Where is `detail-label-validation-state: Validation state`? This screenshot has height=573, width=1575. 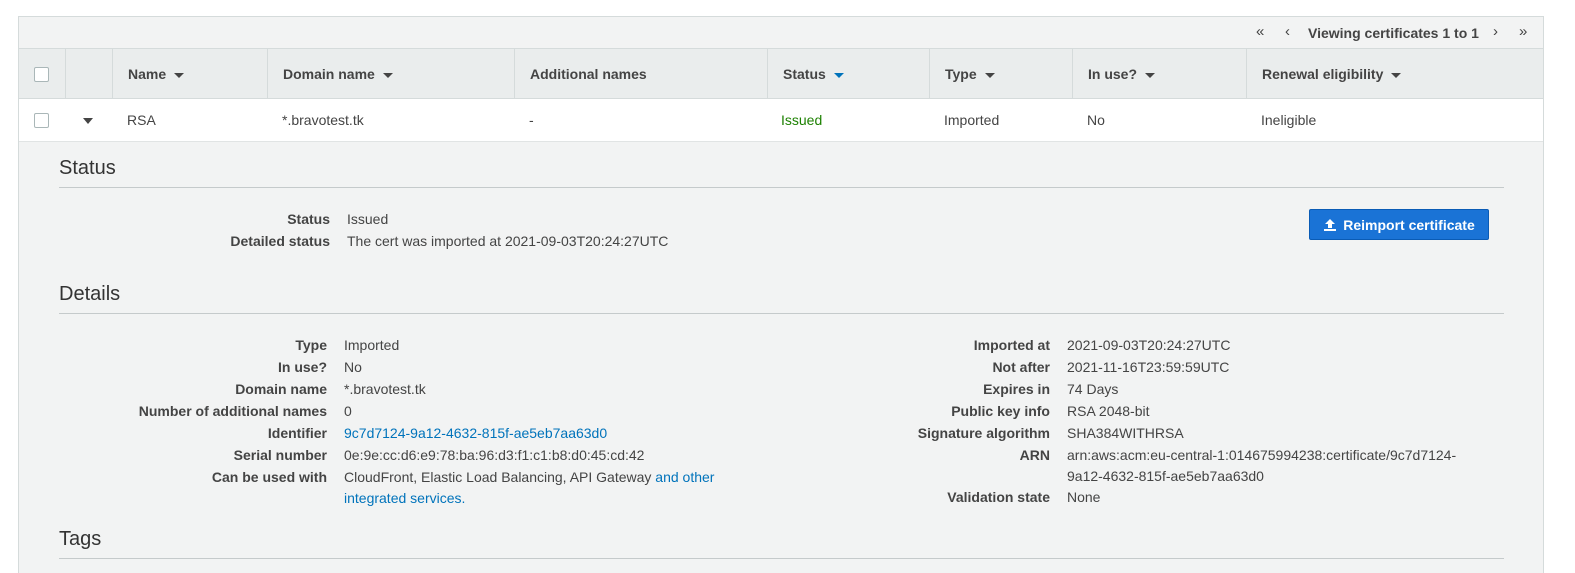 detail-label-validation-state: Validation state is located at coordinates (998, 497).